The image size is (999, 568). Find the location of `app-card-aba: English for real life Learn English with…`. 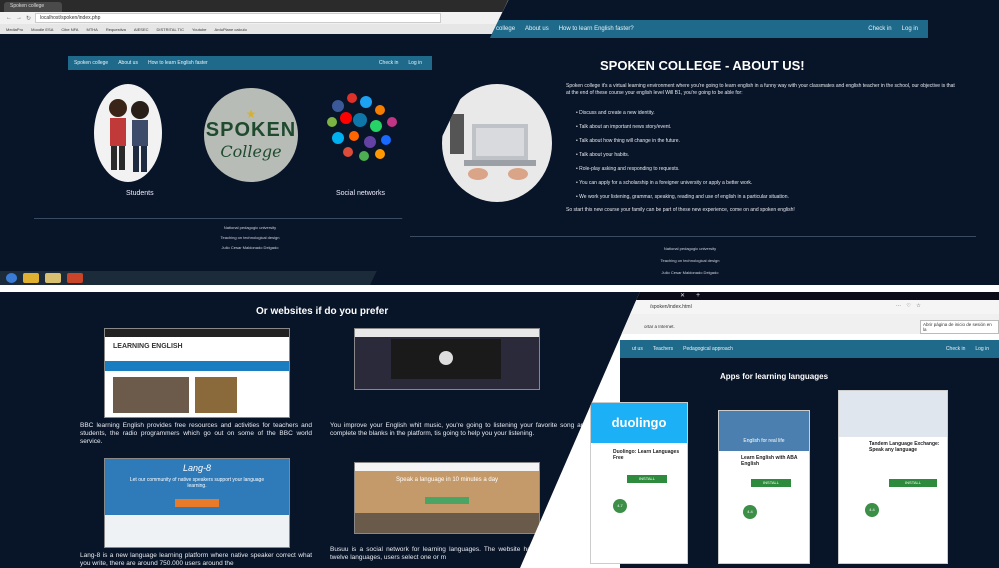

app-card-aba: English for real life Learn English with… is located at coordinates (764, 487).